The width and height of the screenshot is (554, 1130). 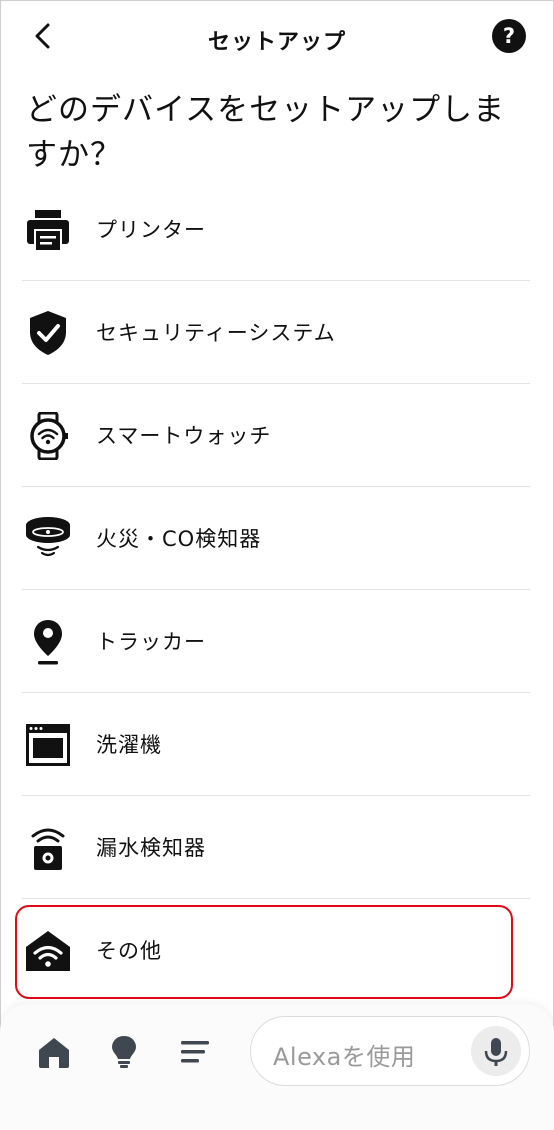 I want to click on device-item-leak-detector: 漏水検知器, so click(x=276, y=847).